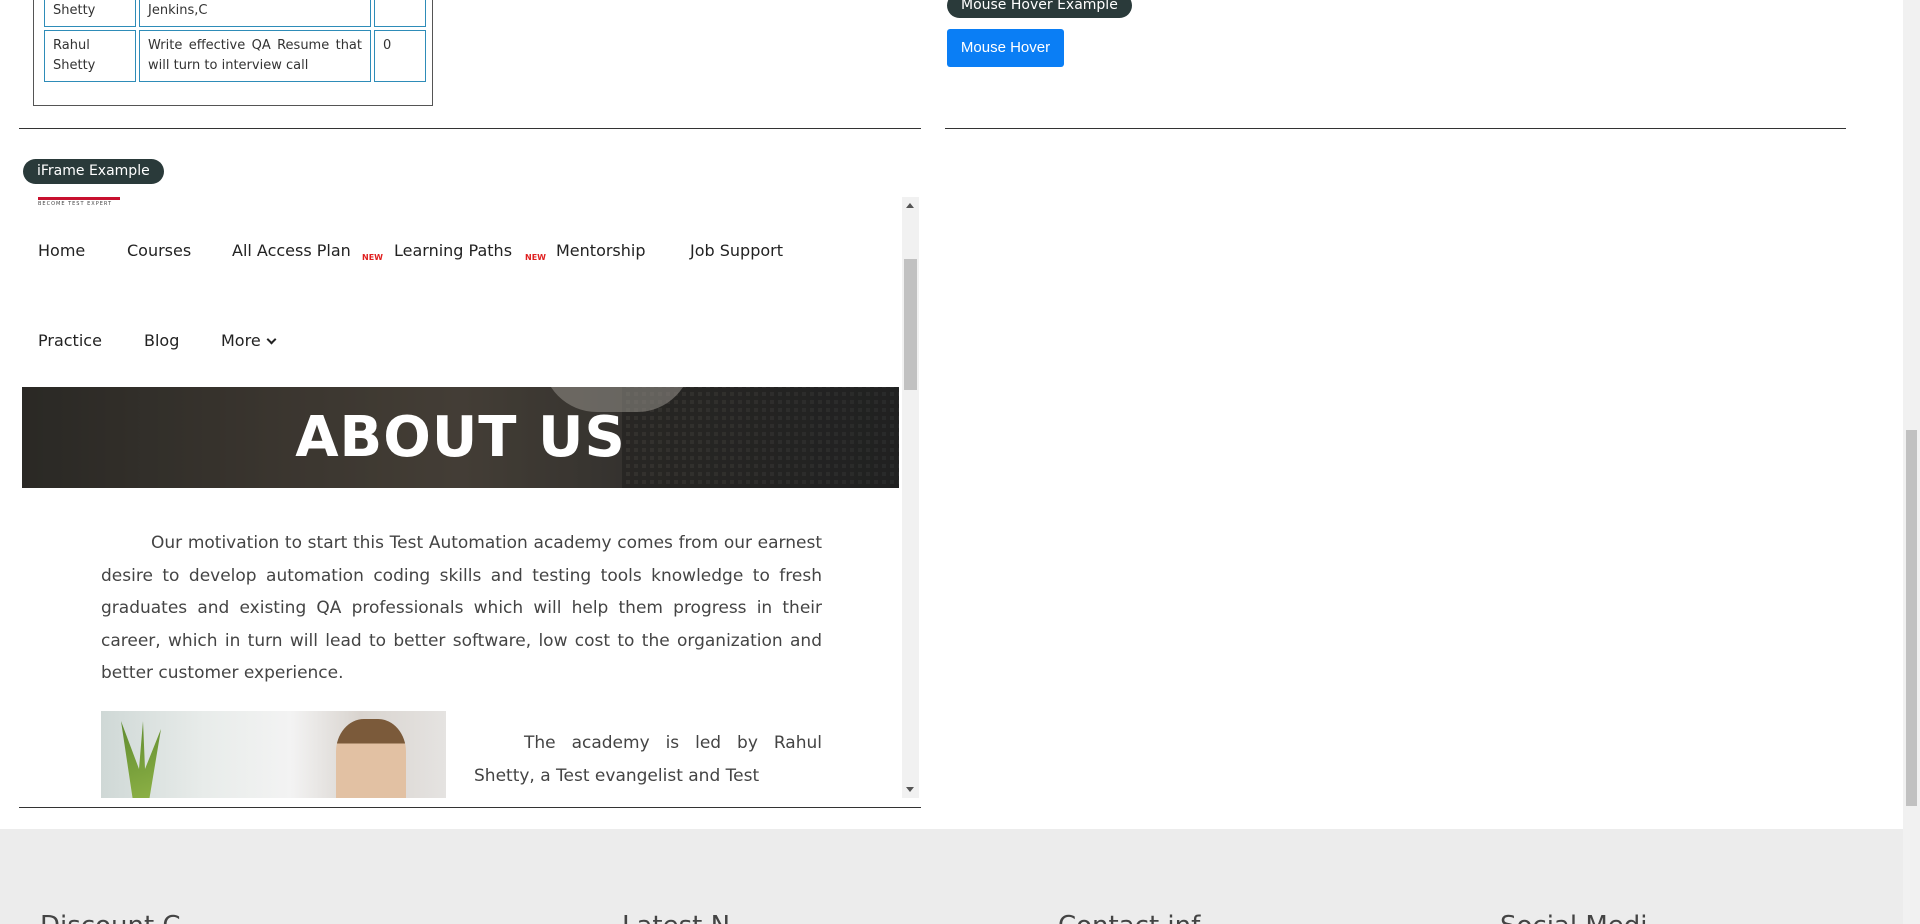 This screenshot has height=924, width=1920. I want to click on about-us-heading: ABOUT US, so click(460, 437).